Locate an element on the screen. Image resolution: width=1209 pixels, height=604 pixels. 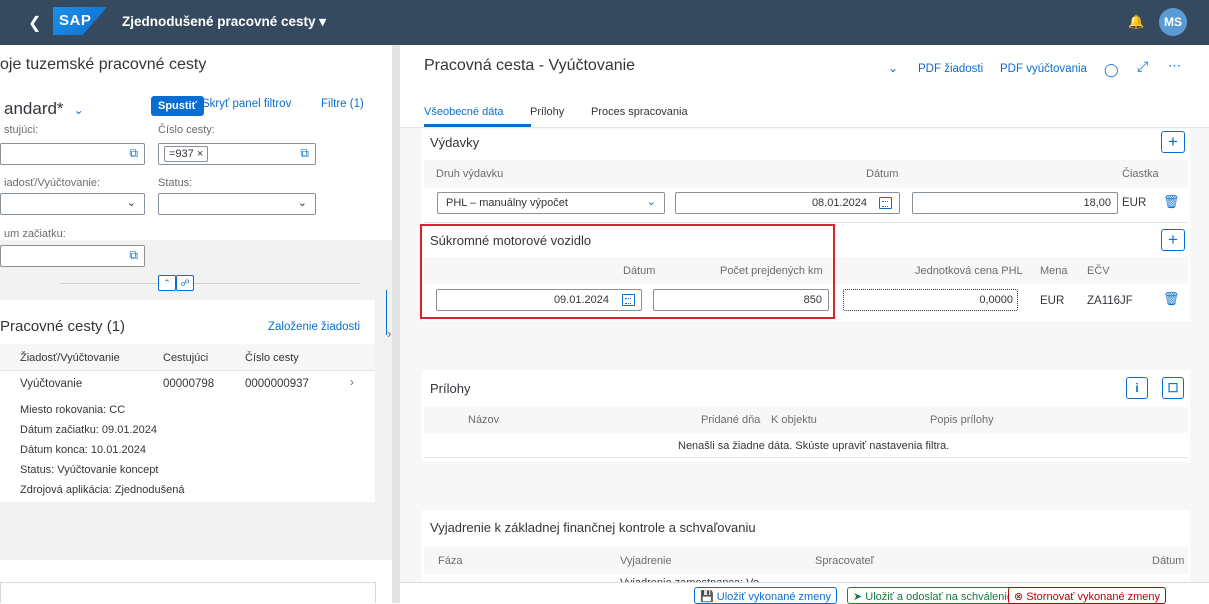
glasses-icon: ◯ is located at coordinates (1111, 70).